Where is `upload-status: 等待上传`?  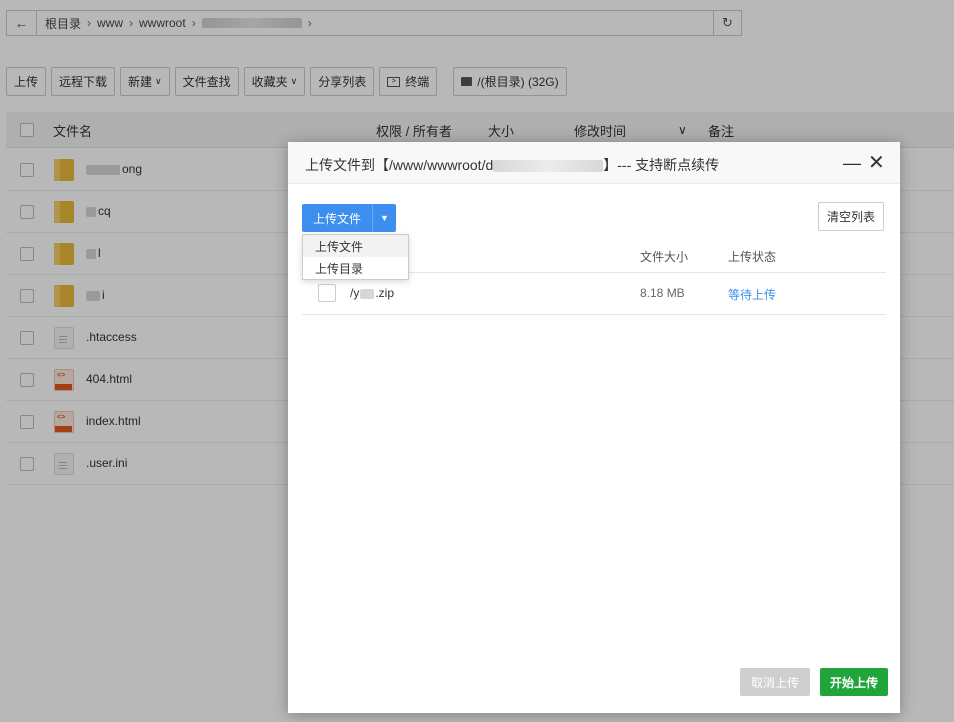
upload-status: 等待上传 is located at coordinates (752, 295).